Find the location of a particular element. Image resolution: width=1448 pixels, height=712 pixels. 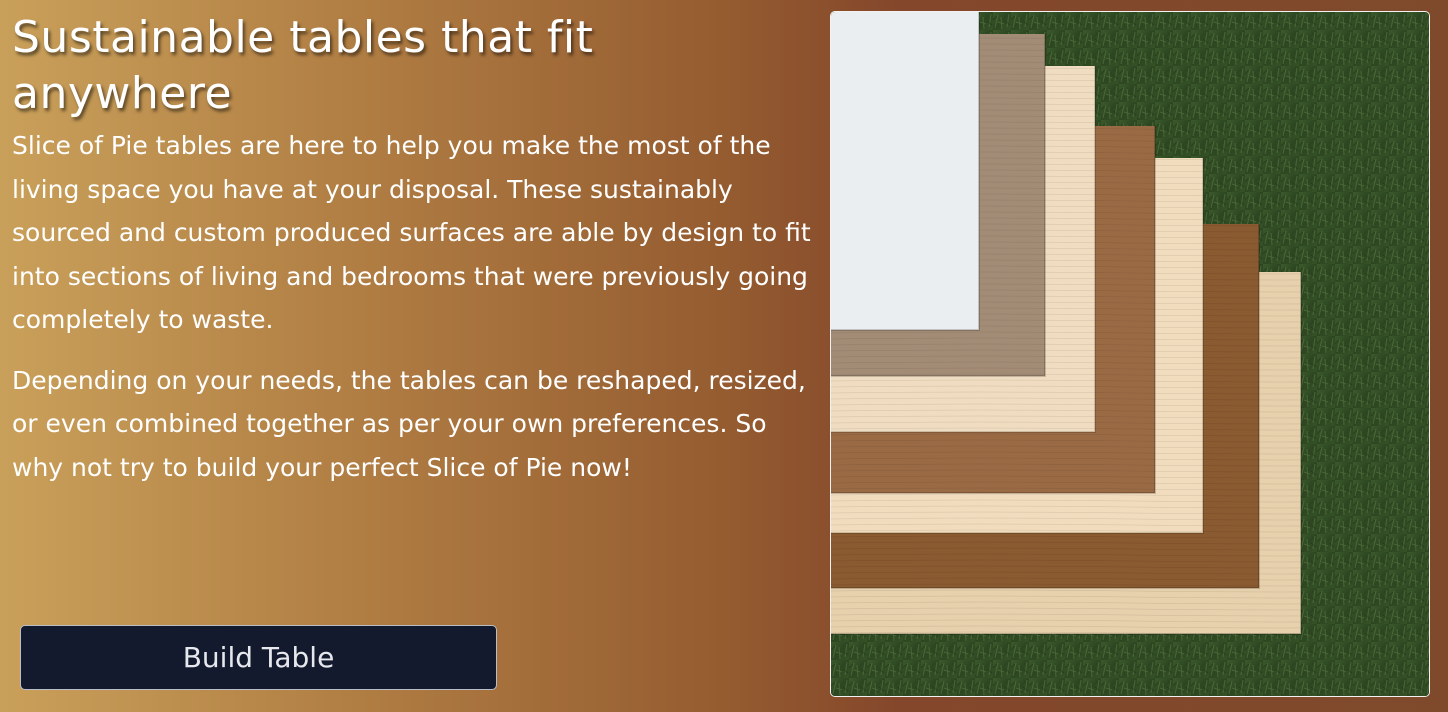

hero-title: Sustainable tables that fit anywhere is located at coordinates (303, 65).